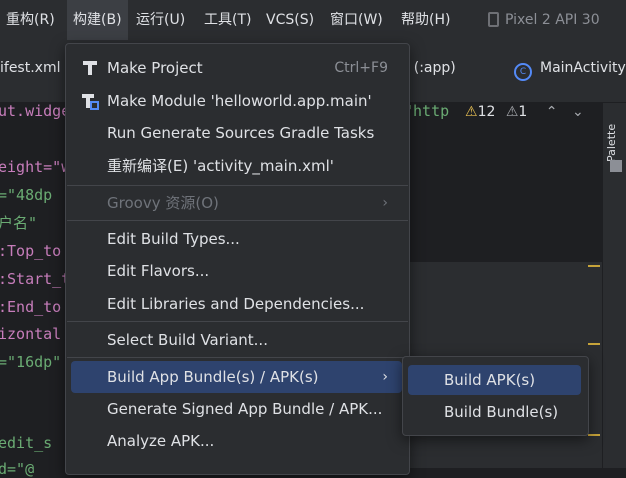 The width and height of the screenshot is (626, 478). What do you see at coordinates (578, 112) in the screenshot?
I see `chevron-down-icon: ⌄` at bounding box center [578, 112].